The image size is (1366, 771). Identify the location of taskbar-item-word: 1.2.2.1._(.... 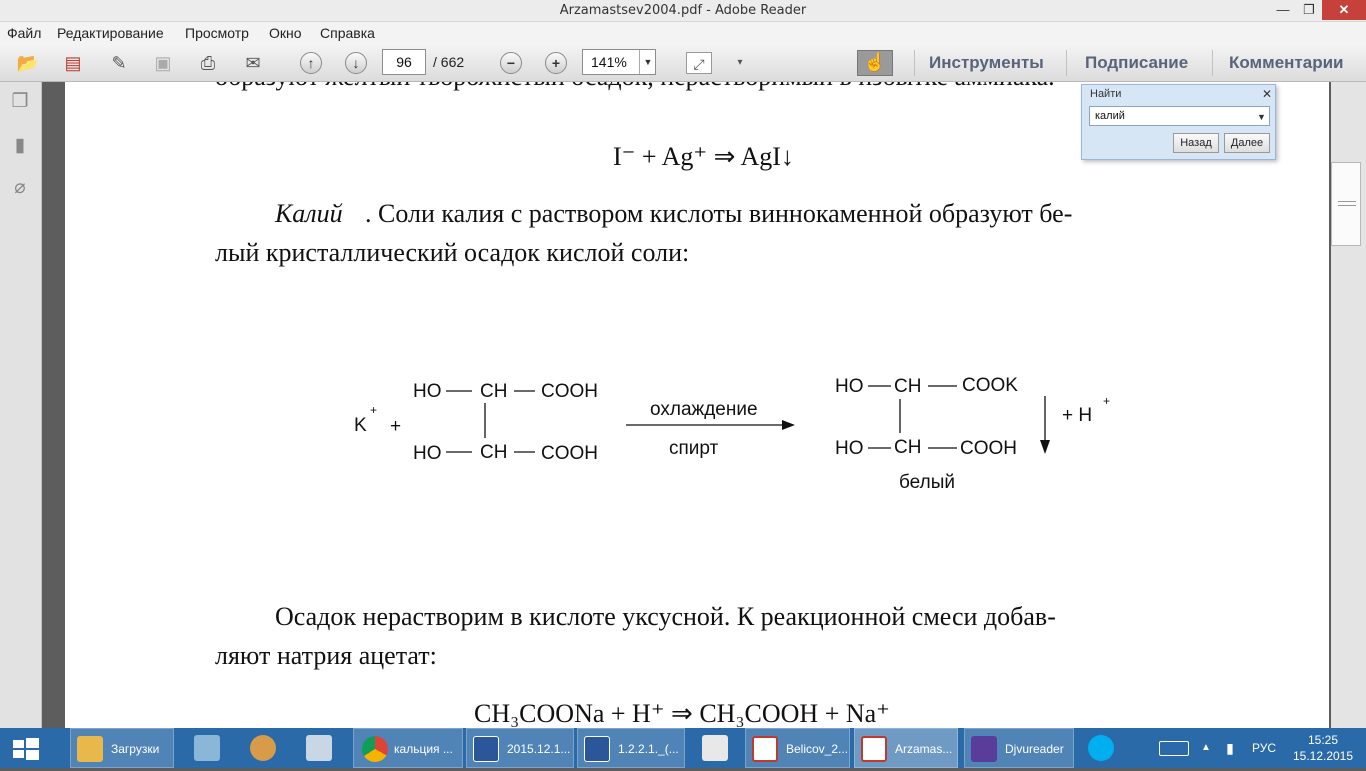
(631, 748).